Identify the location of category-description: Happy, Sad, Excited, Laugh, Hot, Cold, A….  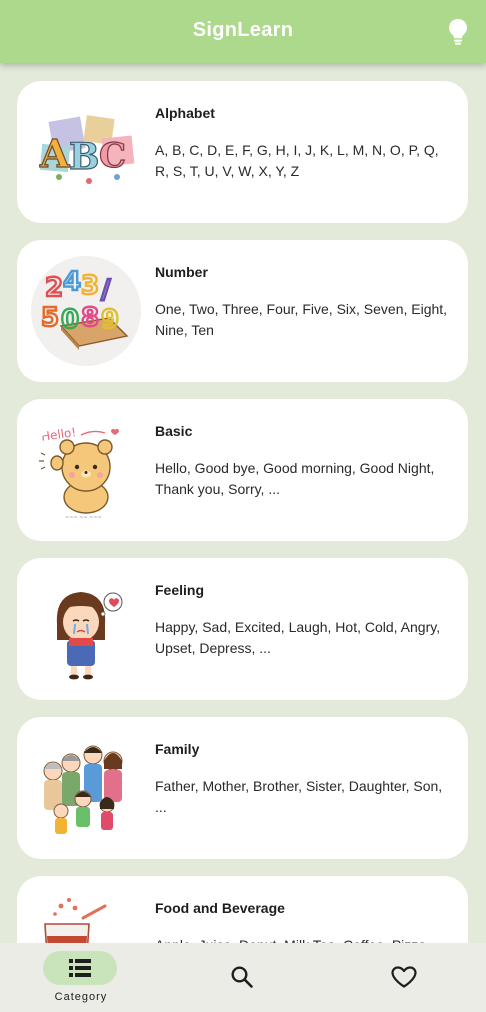
(298, 637).